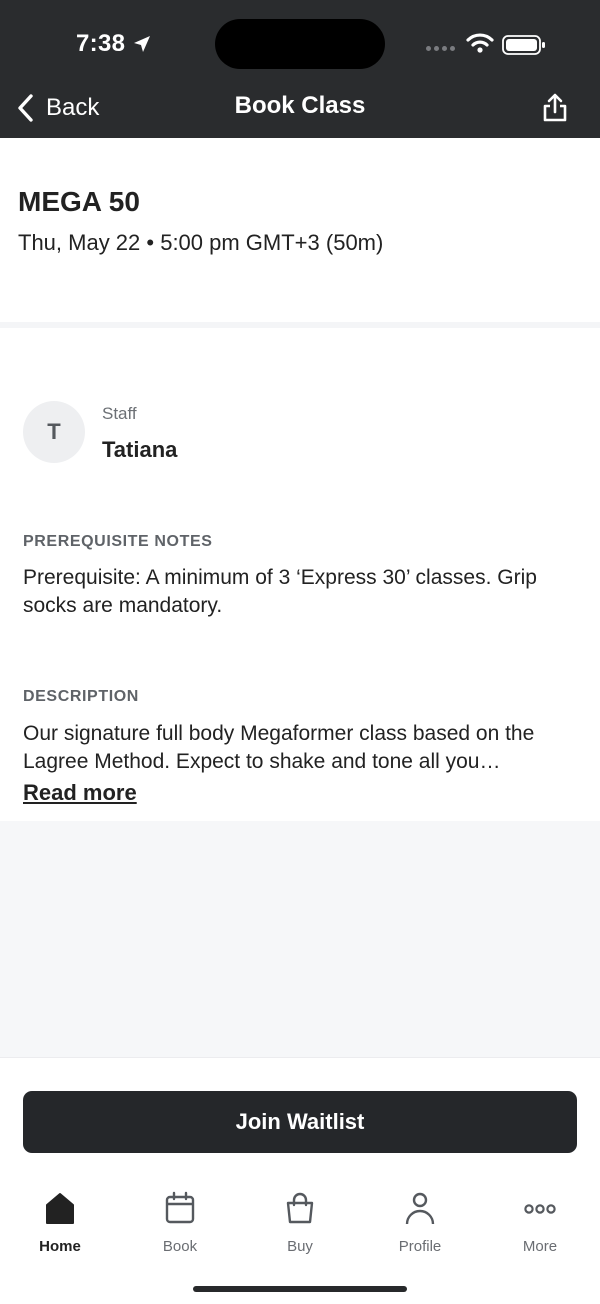  Describe the element at coordinates (300, 1208) in the screenshot. I see `shopping-bag-icon` at that location.